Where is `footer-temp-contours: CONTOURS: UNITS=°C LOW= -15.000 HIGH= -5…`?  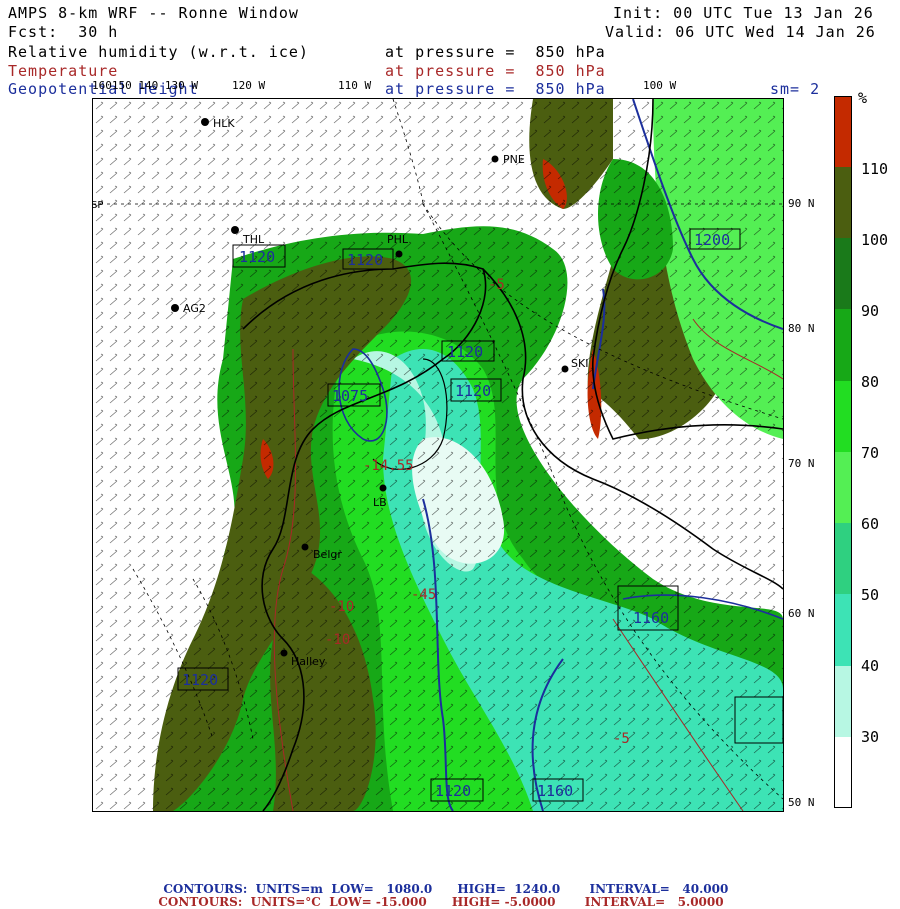
footer-temp-contours: CONTOURS: UNITS=°C LOW= -15.000 HIGH= -5… is located at coordinates (437, 895).